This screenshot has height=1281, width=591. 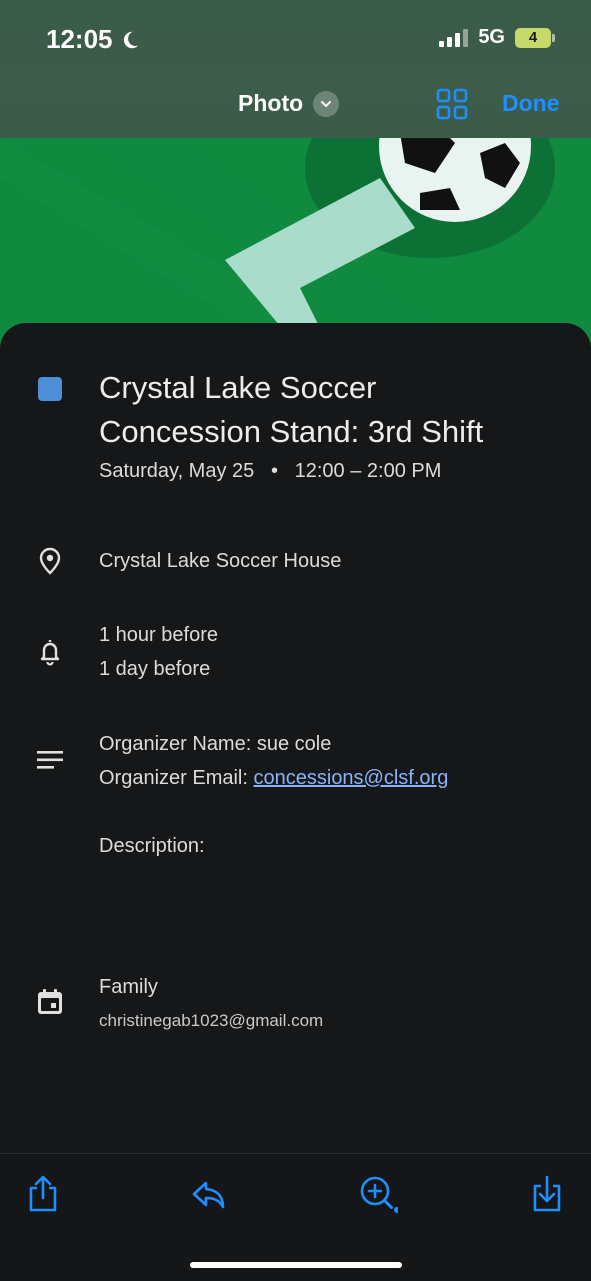 What do you see at coordinates (50, 653) in the screenshot?
I see `bell-icon` at bounding box center [50, 653].